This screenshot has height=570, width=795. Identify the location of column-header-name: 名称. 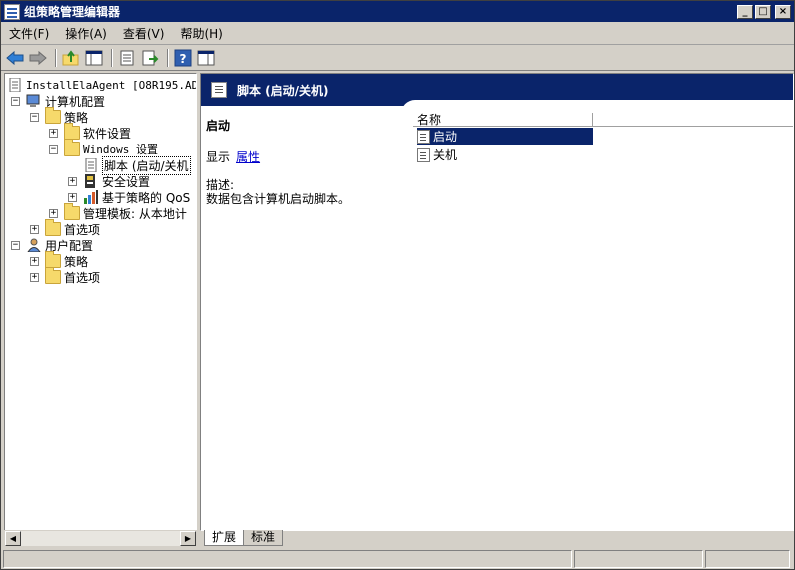
(503, 120).